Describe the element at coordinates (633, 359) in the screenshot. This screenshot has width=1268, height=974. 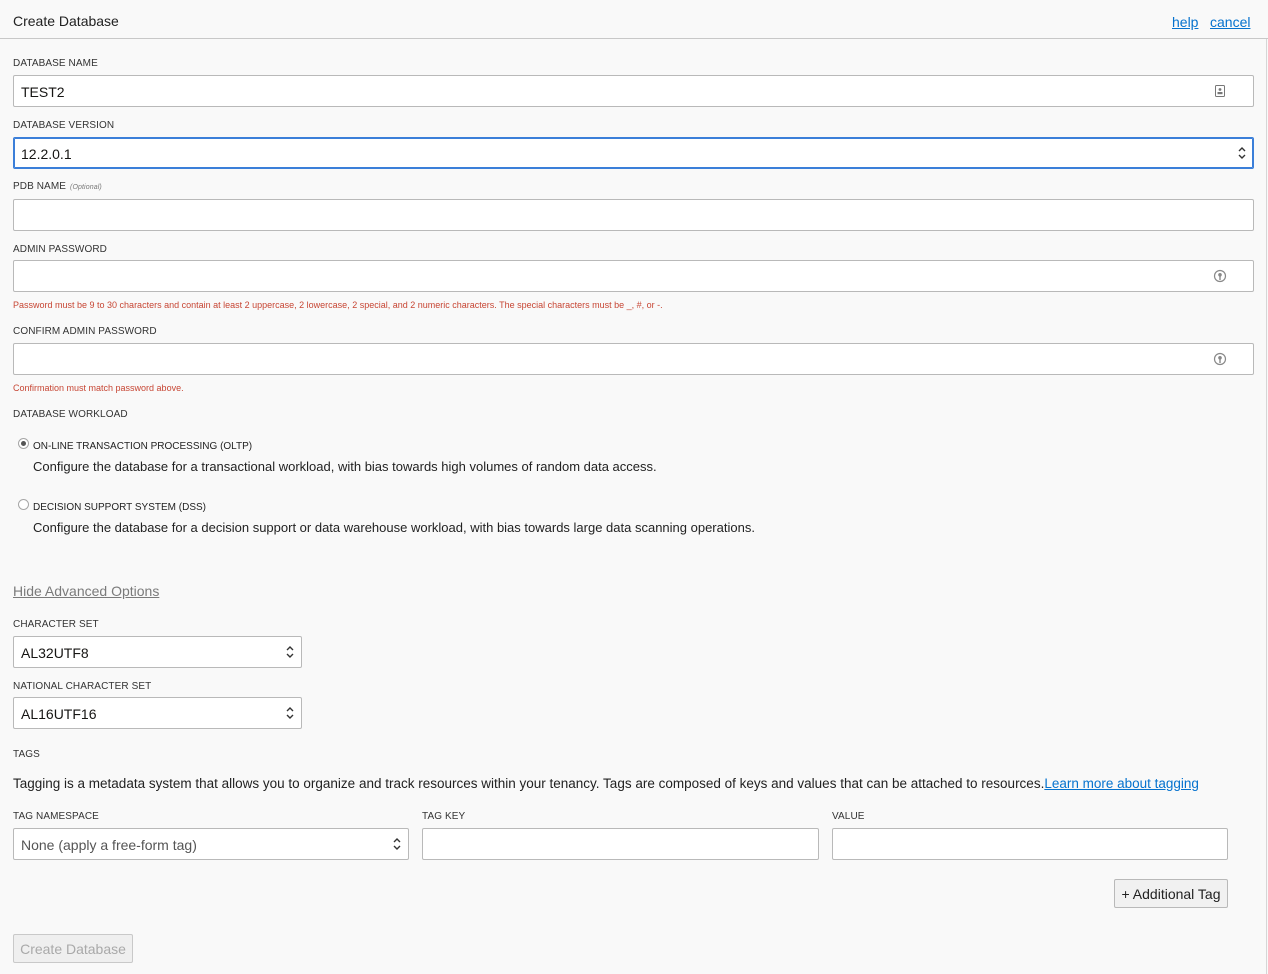
I see `confirm-password-input` at that location.